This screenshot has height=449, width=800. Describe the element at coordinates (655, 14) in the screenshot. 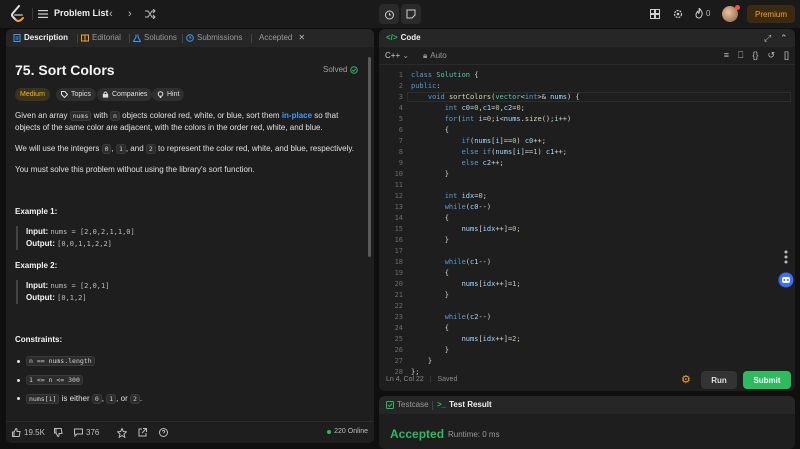

I see `grid-layout-icon` at that location.